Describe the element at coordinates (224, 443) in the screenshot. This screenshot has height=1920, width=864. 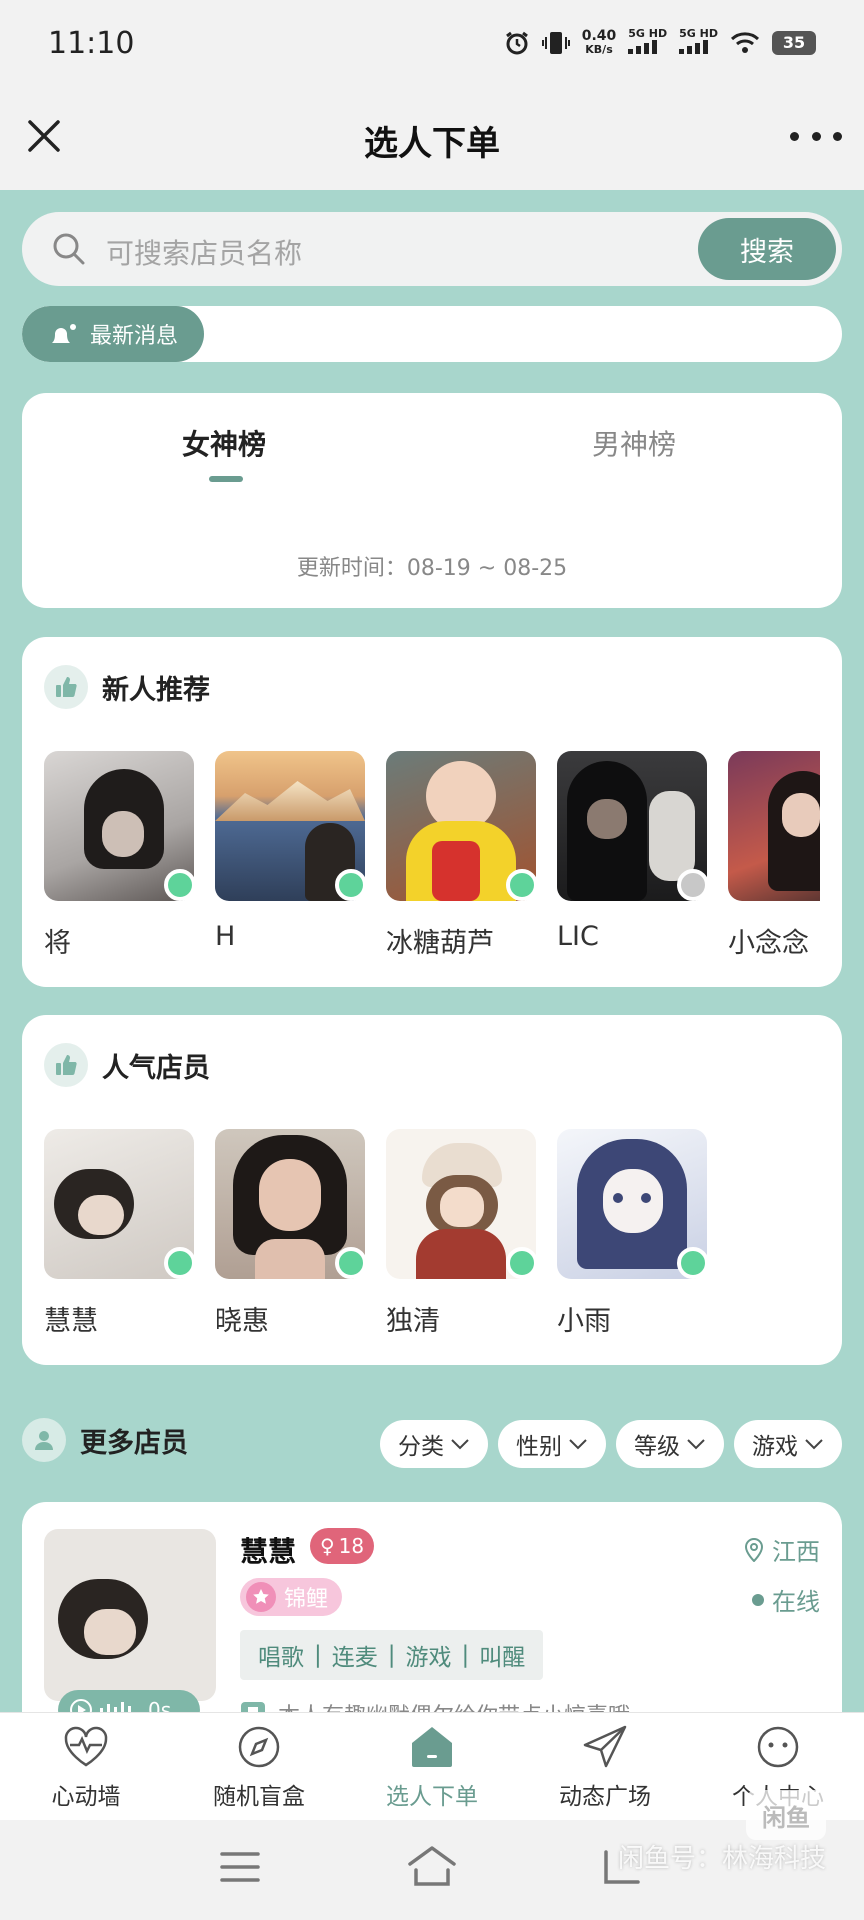
I see `tab-goddess-rank: 女神榜` at that location.